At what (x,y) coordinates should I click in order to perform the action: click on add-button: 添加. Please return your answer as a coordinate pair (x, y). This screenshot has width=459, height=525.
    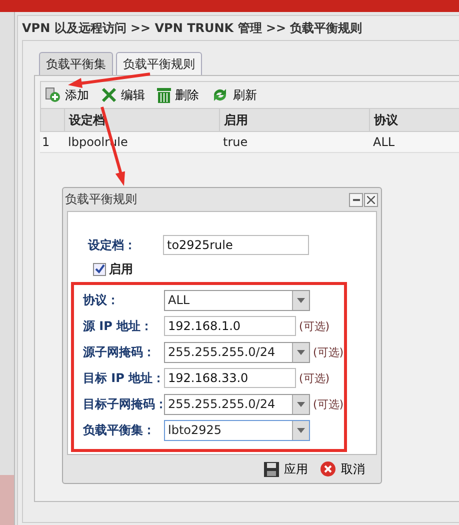
    Looking at the image, I should click on (67, 95).